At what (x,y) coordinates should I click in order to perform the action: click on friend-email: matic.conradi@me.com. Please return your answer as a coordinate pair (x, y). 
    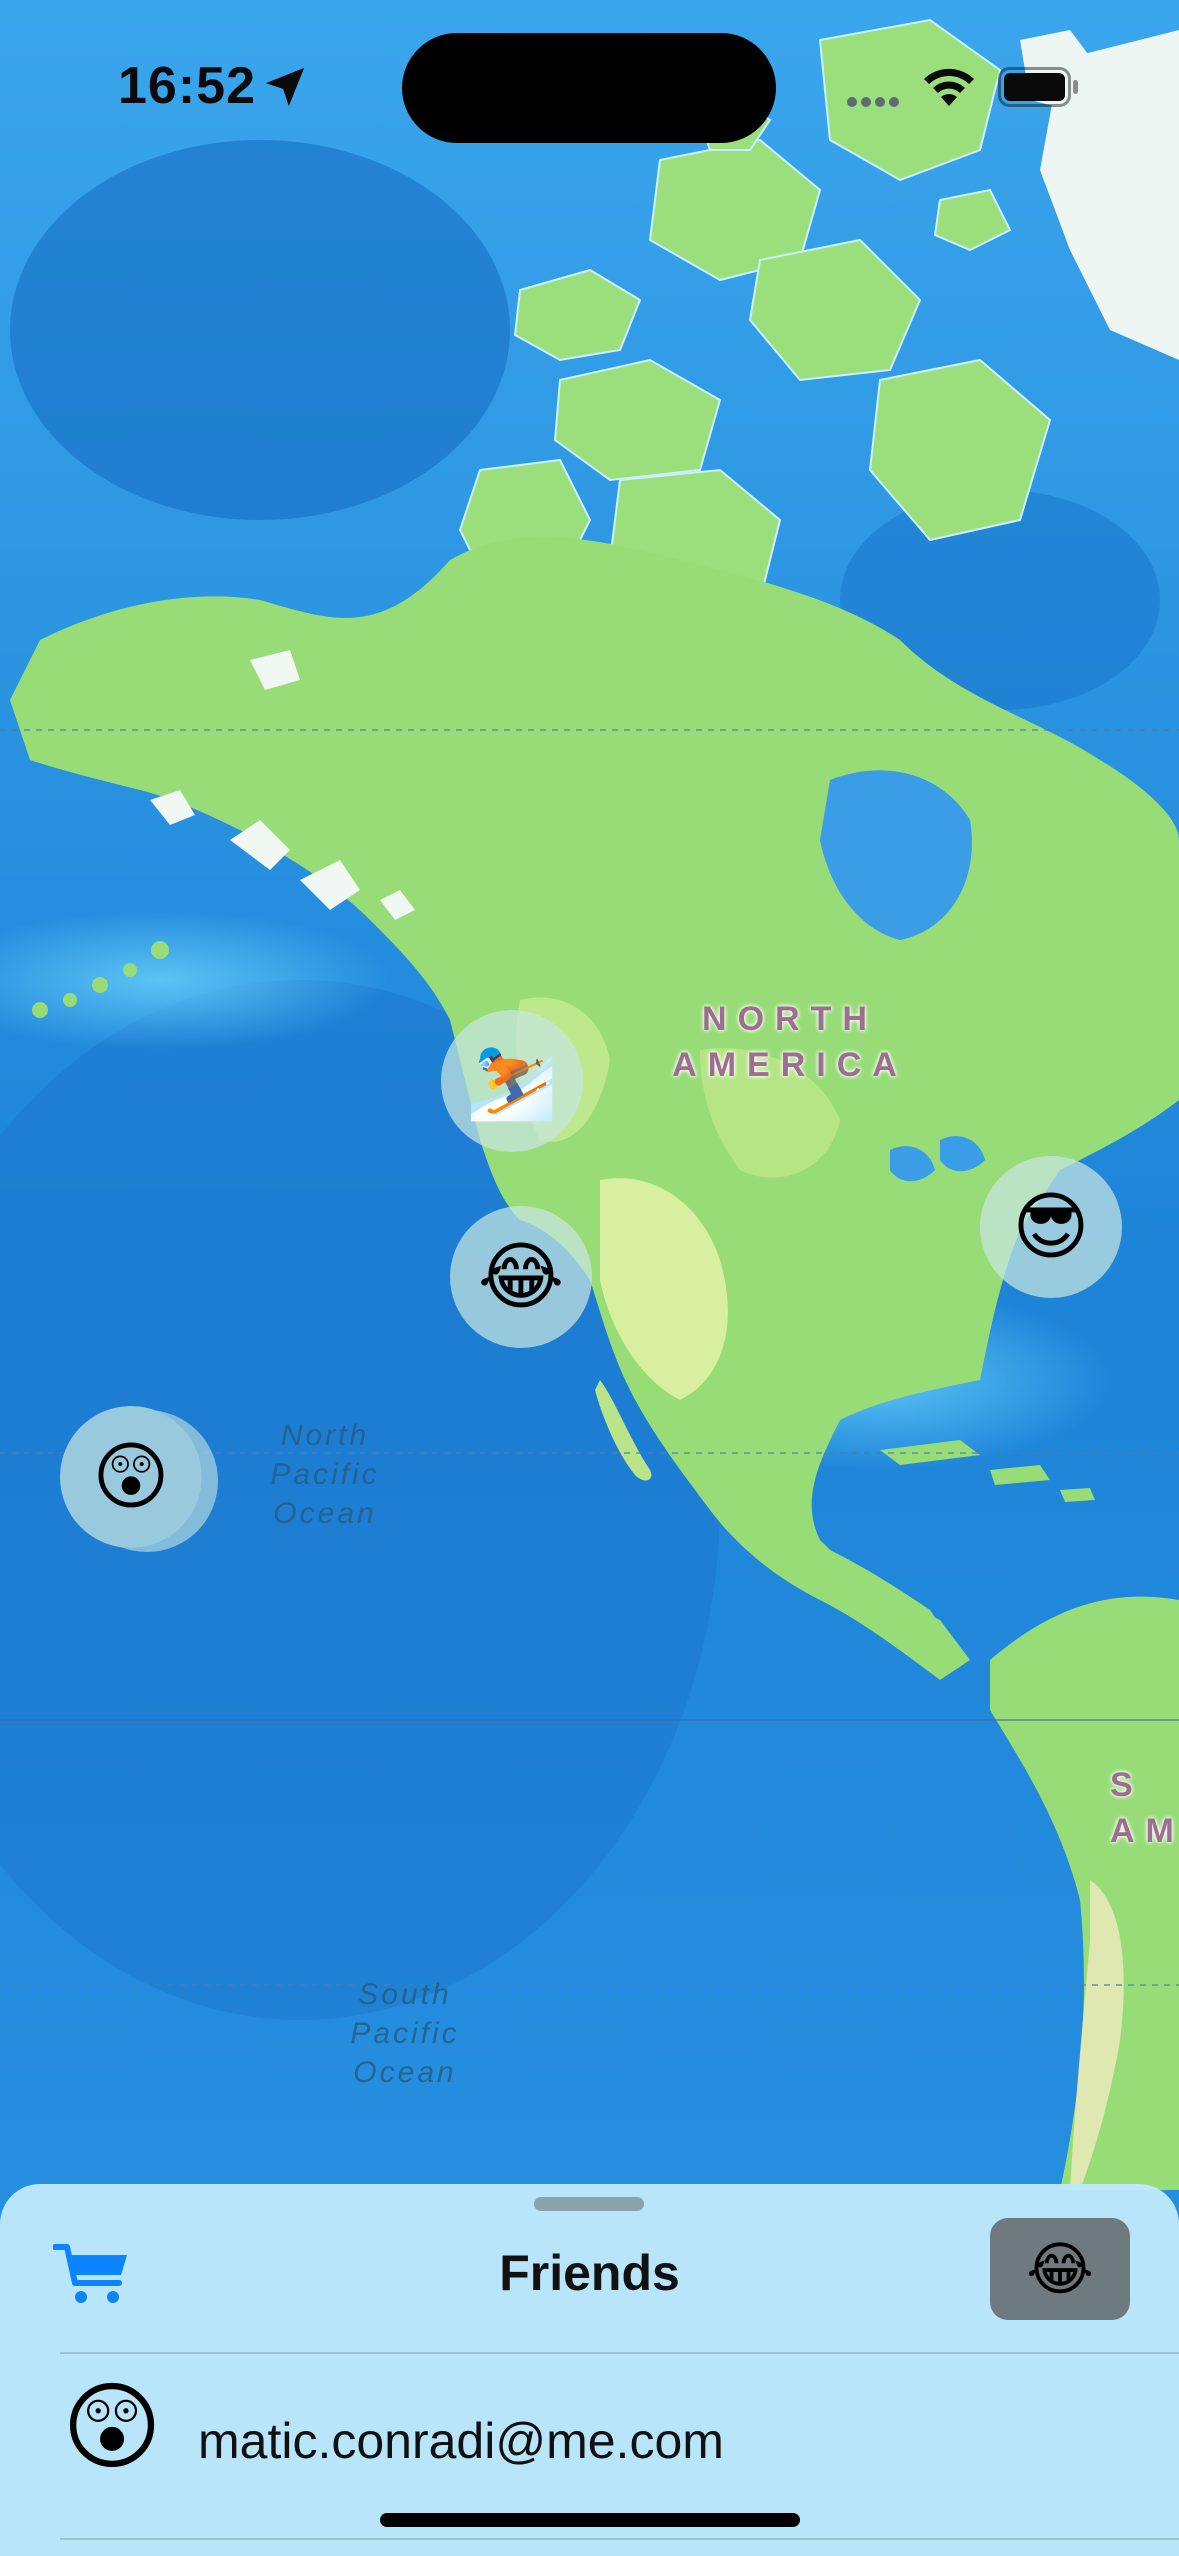
    Looking at the image, I should click on (461, 2441).